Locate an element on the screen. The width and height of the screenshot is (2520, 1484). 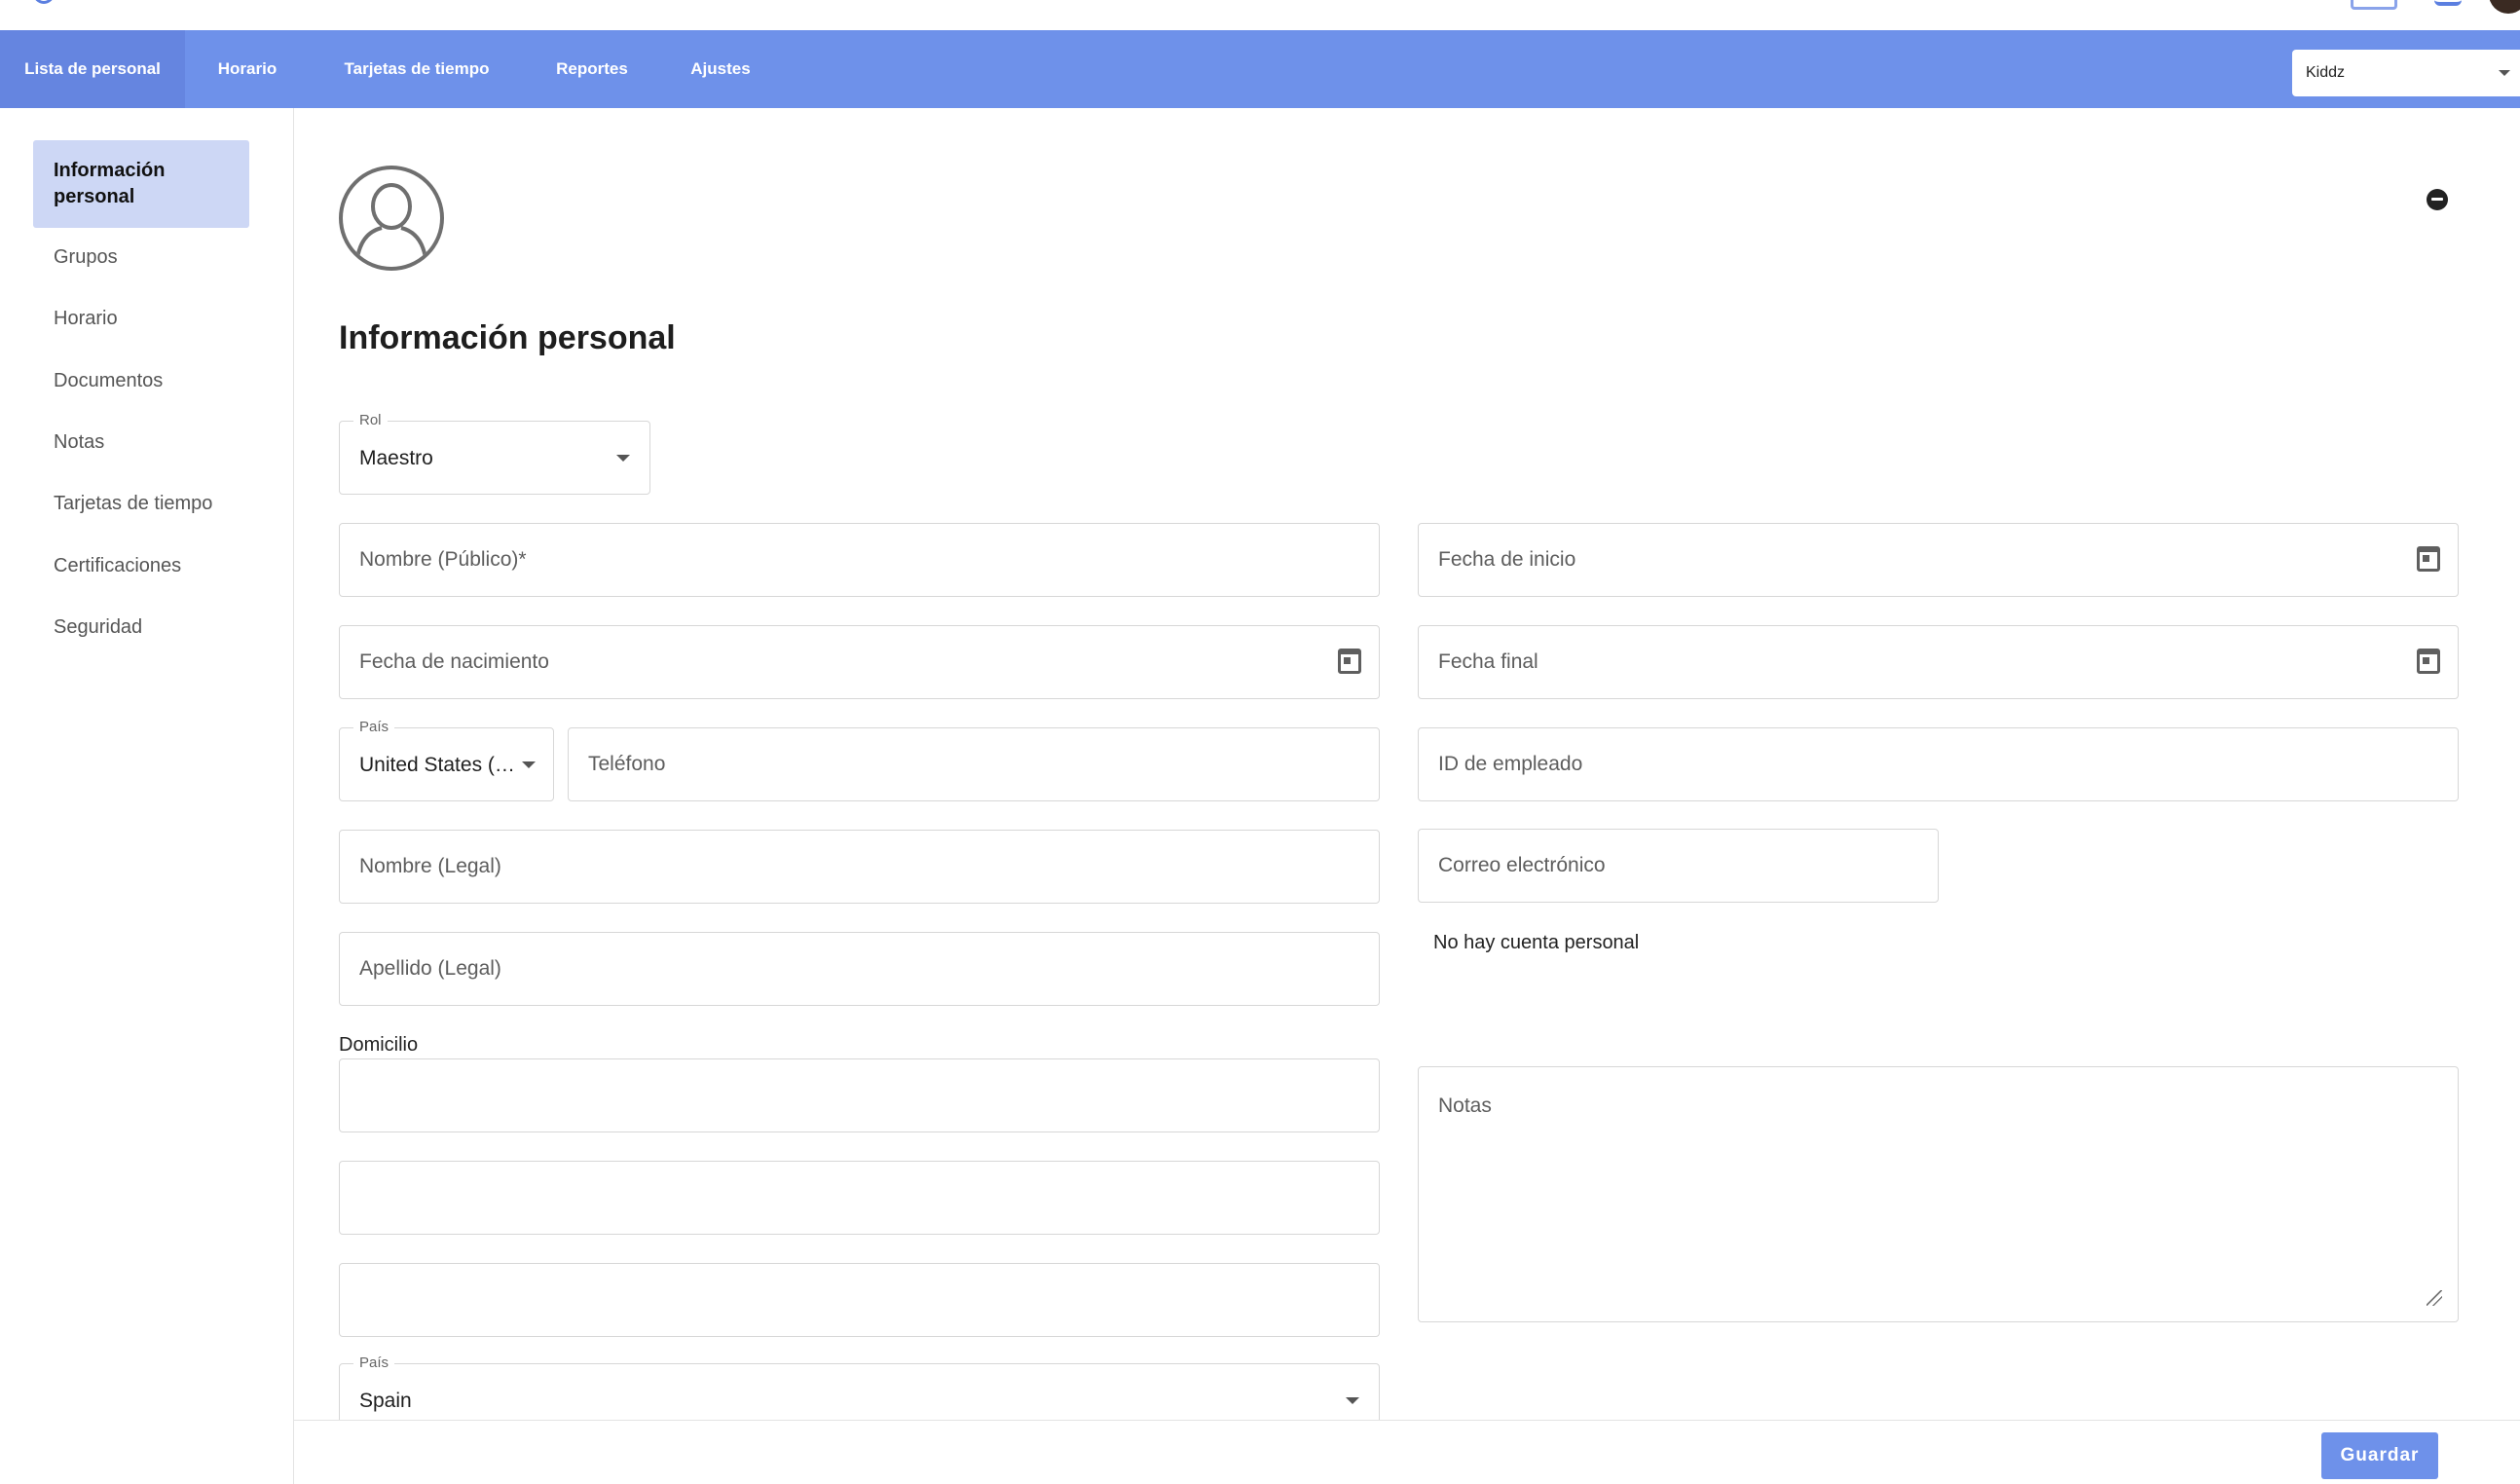
tab-ajustes: Ajustes is located at coordinates (720, 69).